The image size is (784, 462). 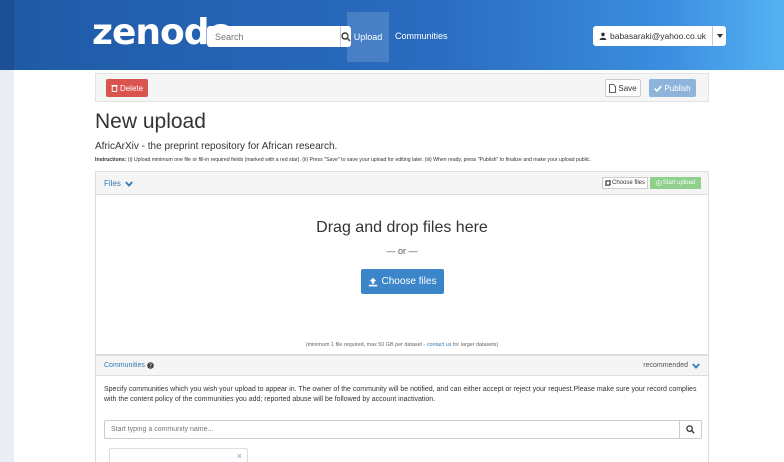 I want to click on publish-button: Publish, so click(x=672, y=88).